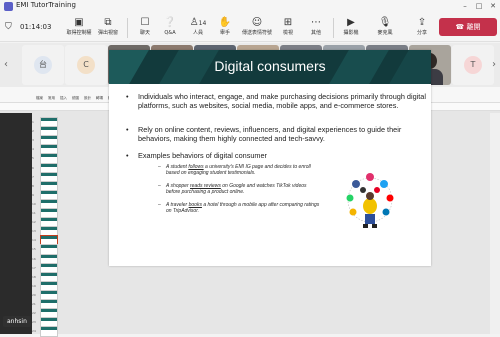 Image resolution: width=500 pixels, height=337 pixels. What do you see at coordinates (250, 6) in the screenshot?
I see `title-bar: EMI TutorTraining – □ ✕` at bounding box center [250, 6].